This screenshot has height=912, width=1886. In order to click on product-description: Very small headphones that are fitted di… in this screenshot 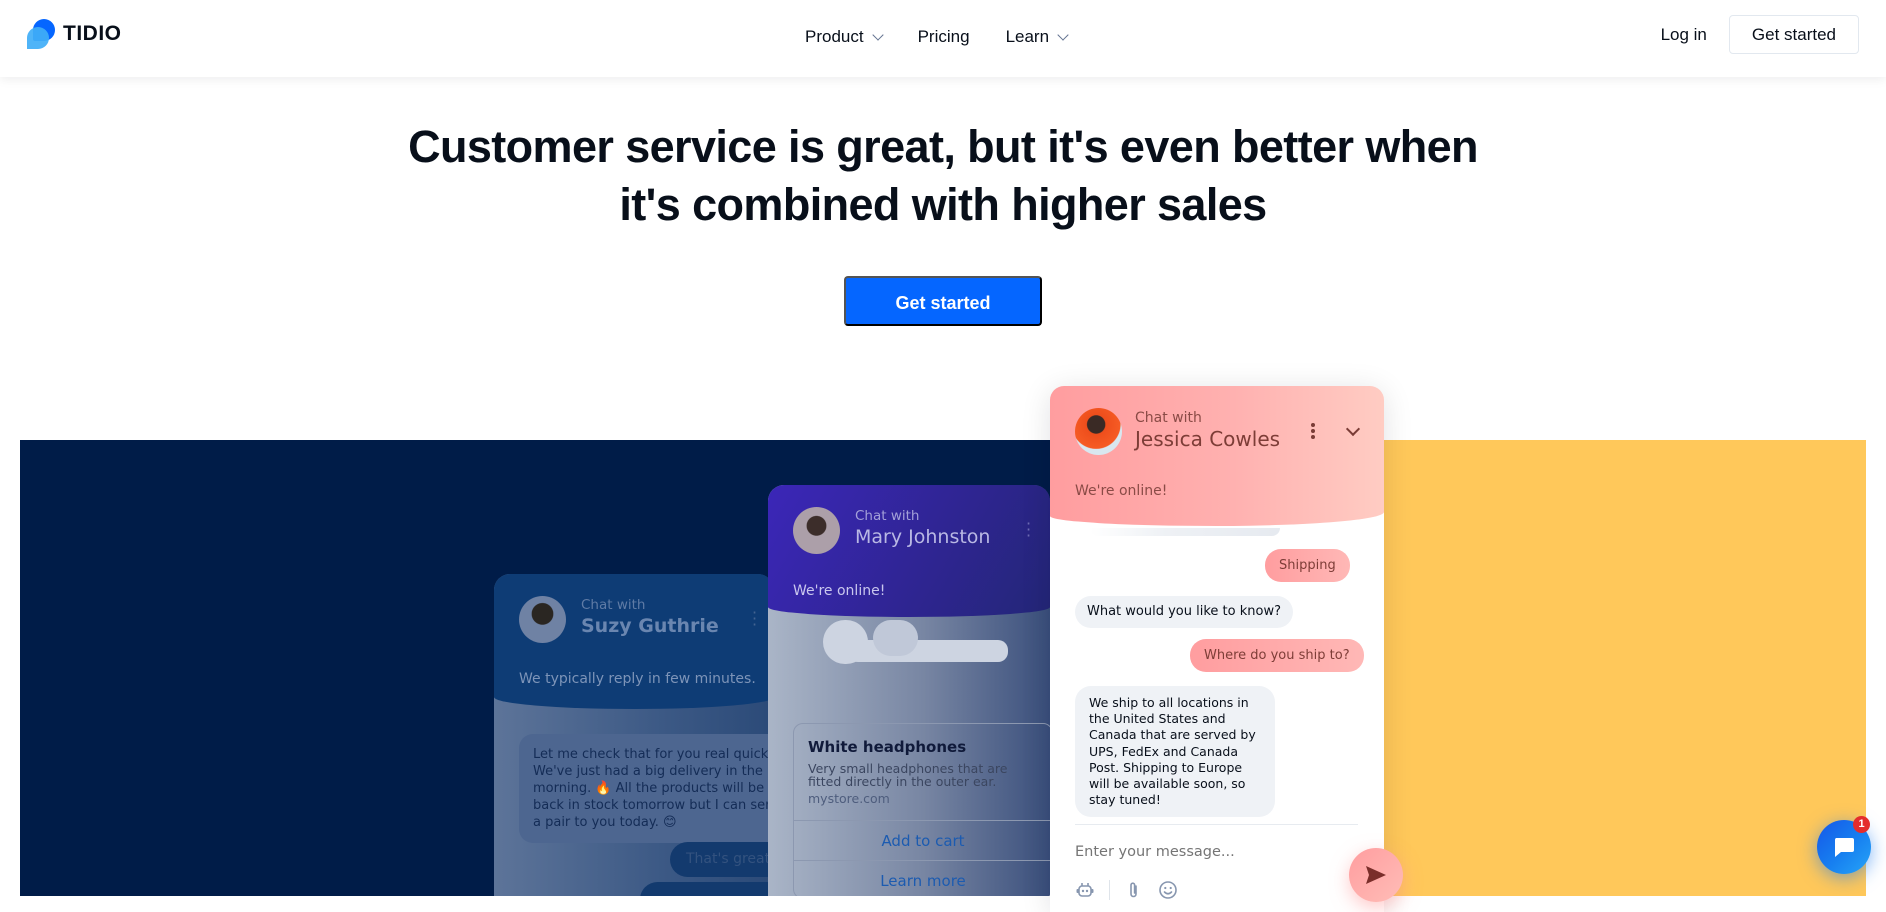, I will do `click(908, 775)`.